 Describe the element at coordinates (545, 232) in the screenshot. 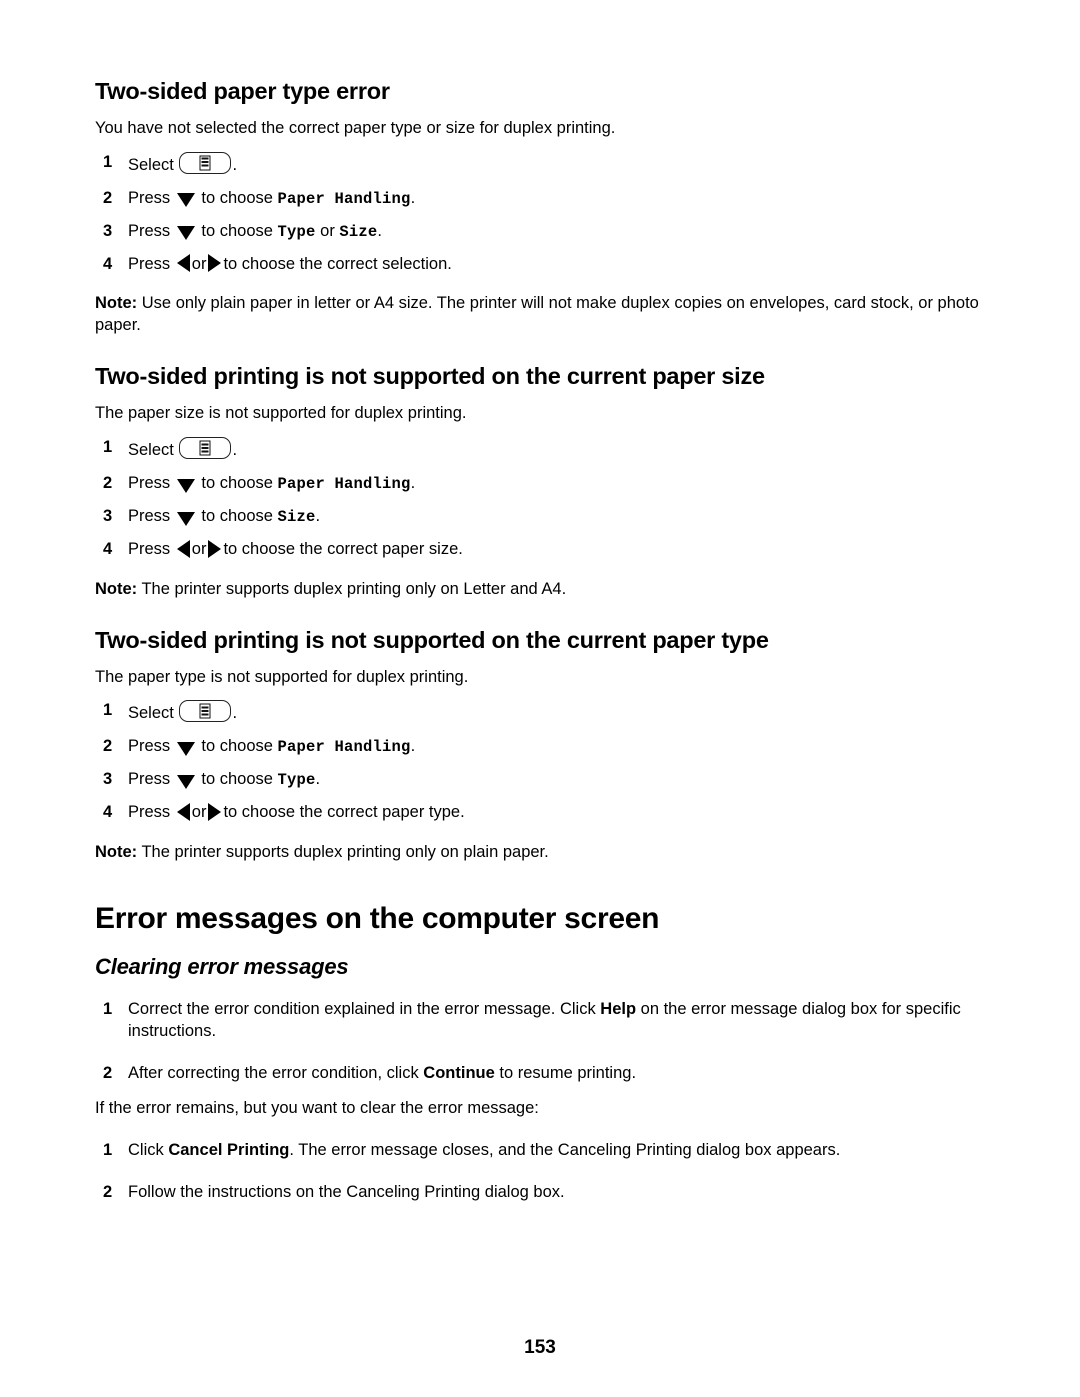

I see `step-item: 3 Press to choose Type or Size.` at that location.